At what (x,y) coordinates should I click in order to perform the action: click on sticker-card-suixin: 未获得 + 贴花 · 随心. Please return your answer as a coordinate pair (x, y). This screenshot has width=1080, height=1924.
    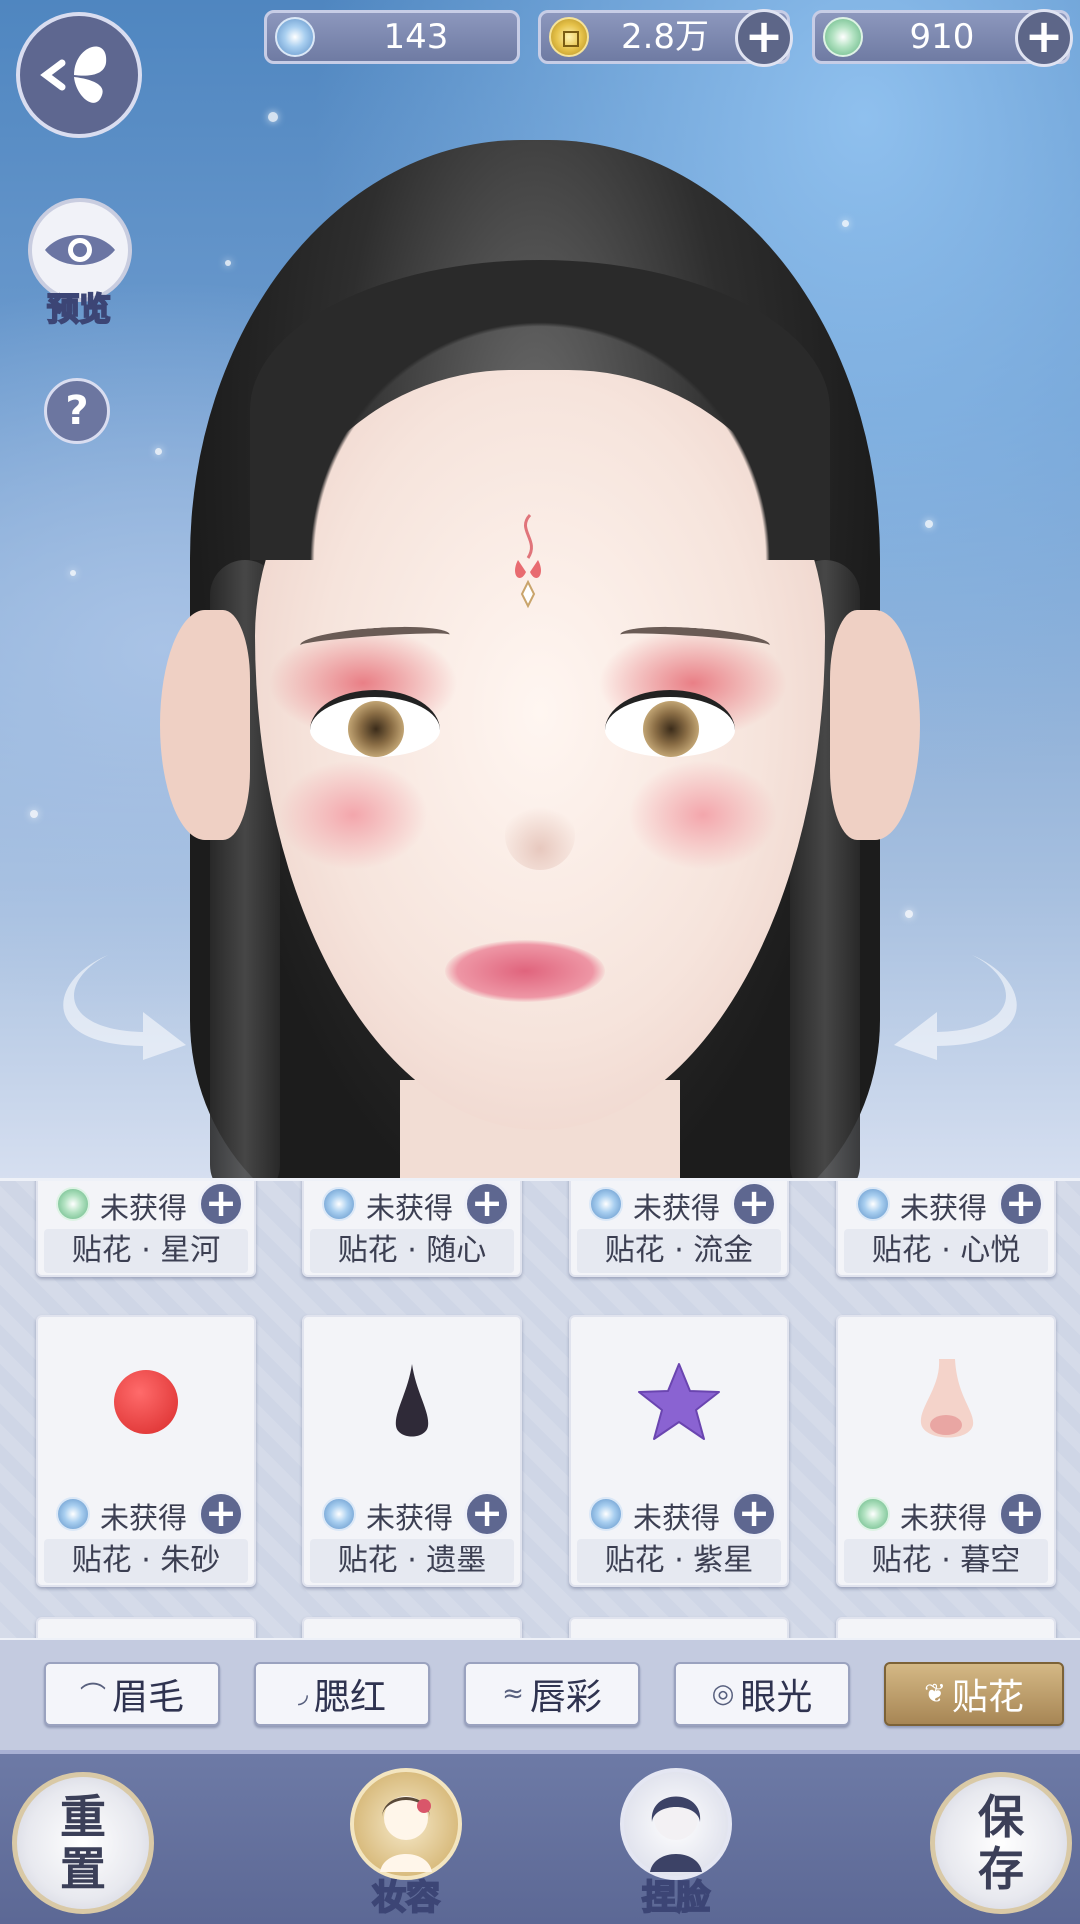
    Looking at the image, I should click on (412, 1229).